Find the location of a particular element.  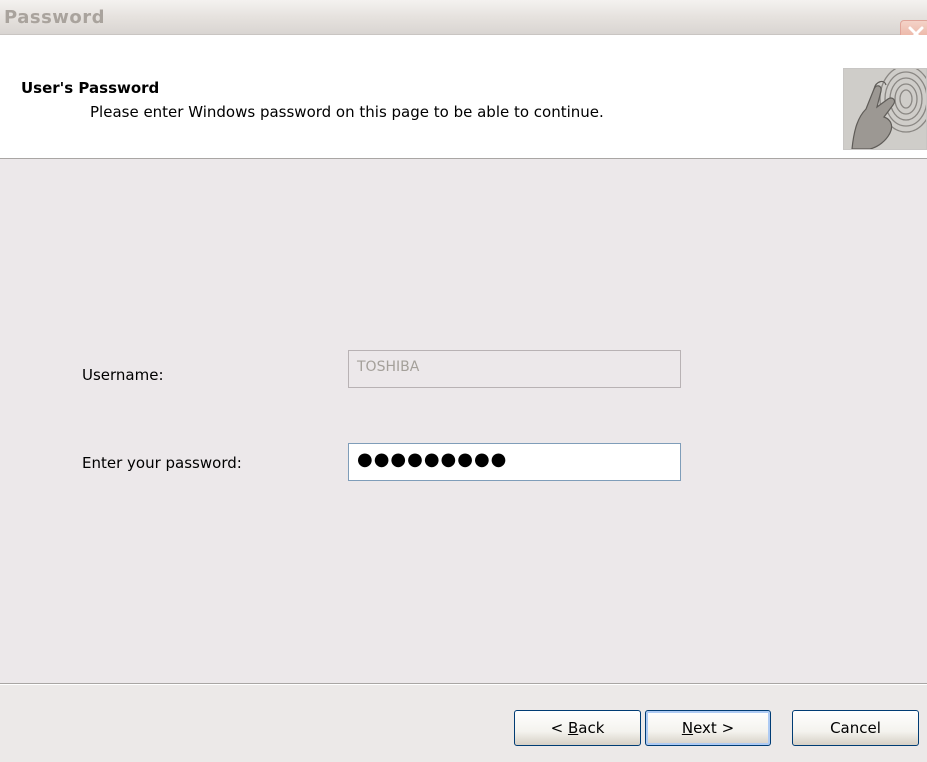

back-button: < Back is located at coordinates (577, 728).